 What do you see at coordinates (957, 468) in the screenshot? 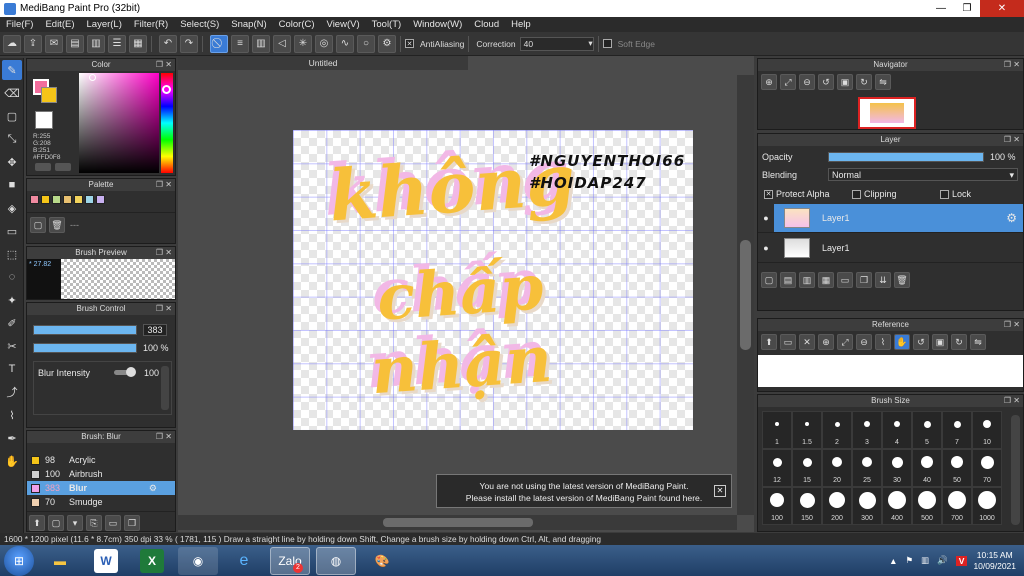
I see `brush-size-cell: 50` at bounding box center [957, 468].